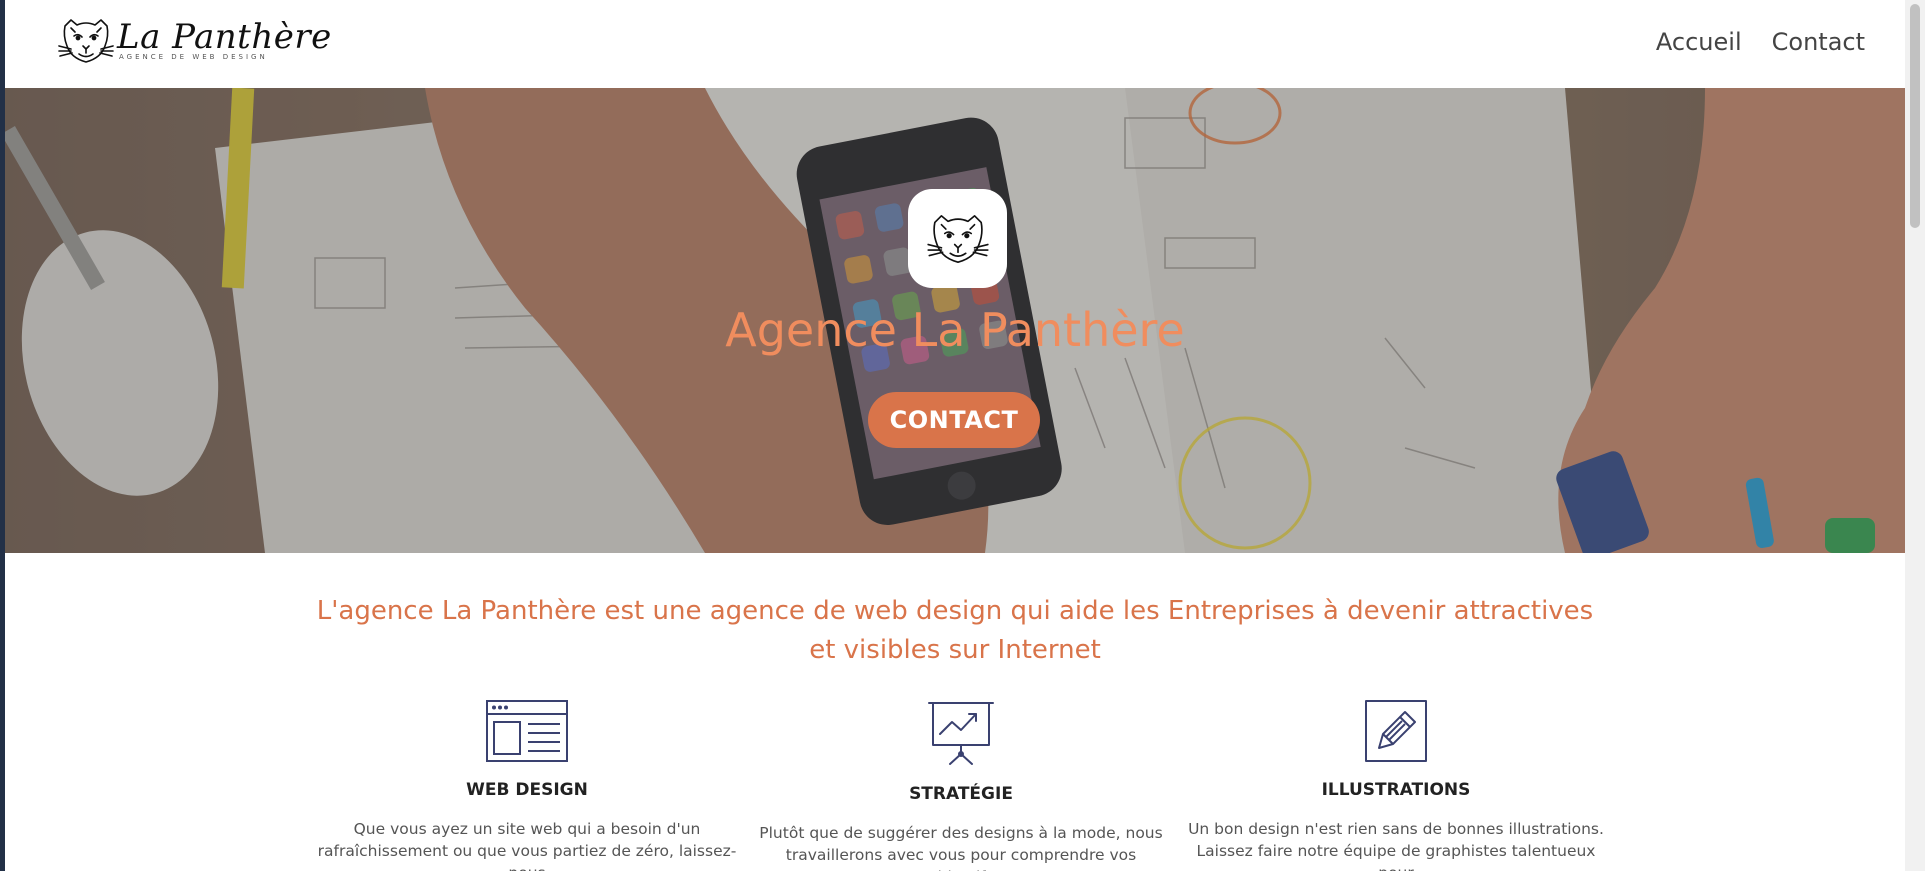 This screenshot has width=1925, height=871. Describe the element at coordinates (1396, 731) in the screenshot. I see `pencil-edit-icon` at that location.